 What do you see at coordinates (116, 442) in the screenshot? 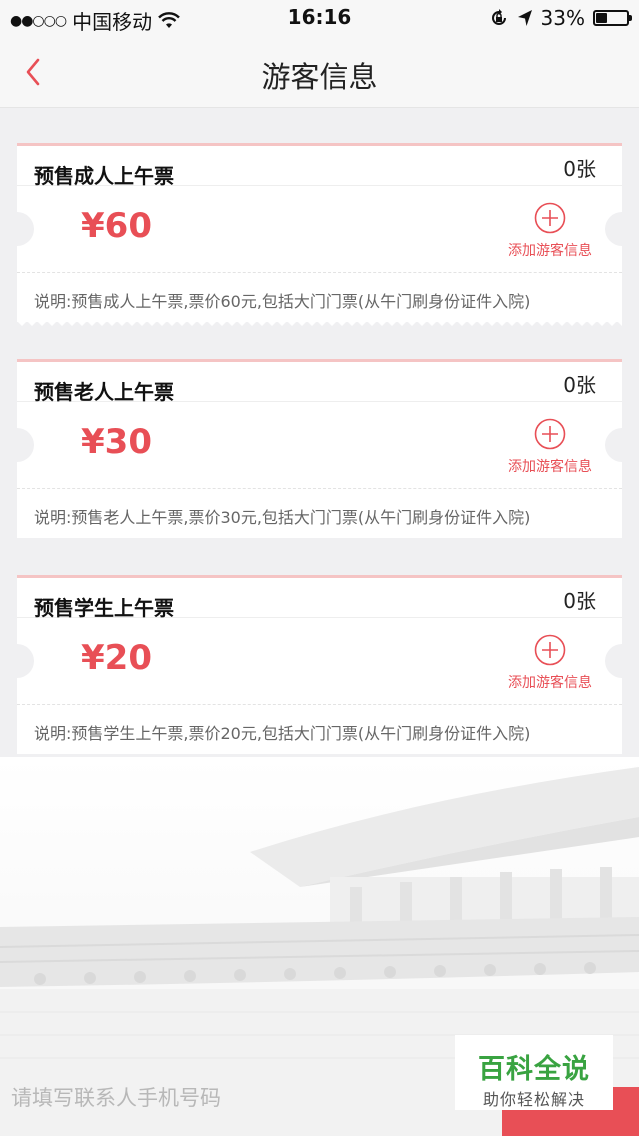
I see `ticket-price: ¥30` at bounding box center [116, 442].